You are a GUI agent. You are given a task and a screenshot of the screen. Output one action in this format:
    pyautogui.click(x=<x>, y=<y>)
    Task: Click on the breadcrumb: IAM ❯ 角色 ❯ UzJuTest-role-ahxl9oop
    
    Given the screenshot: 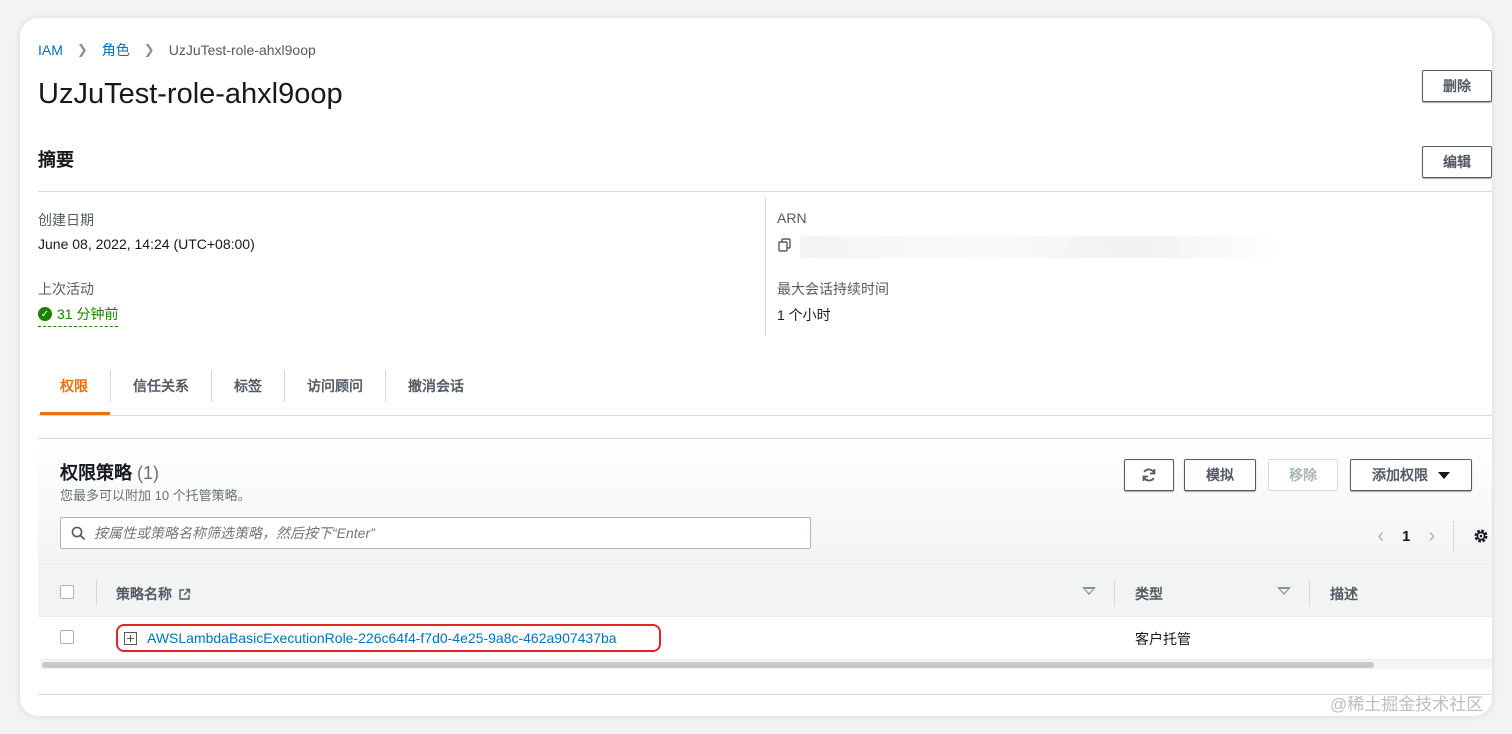 What is the action you would take?
    pyautogui.click(x=177, y=50)
    